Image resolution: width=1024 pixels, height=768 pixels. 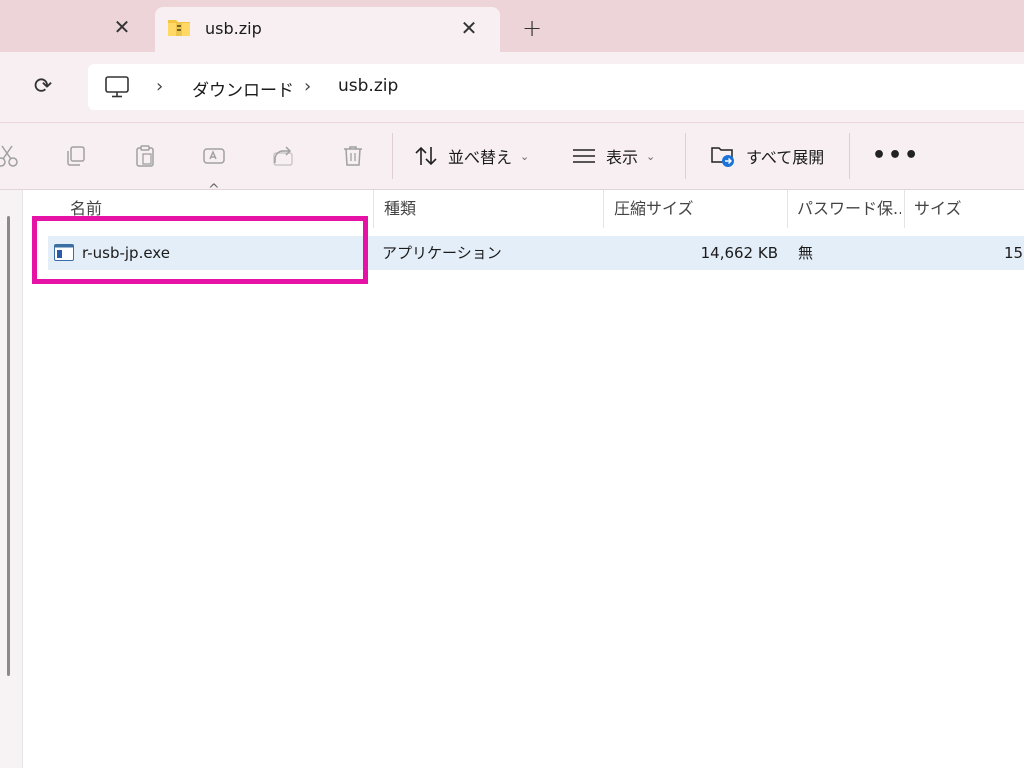 What do you see at coordinates (556, 87) in the screenshot?
I see `address-bar: › ダウンロード › usb.zip` at bounding box center [556, 87].